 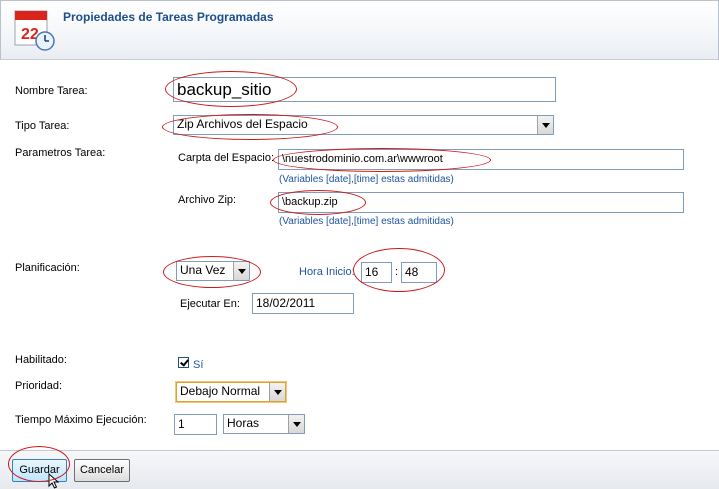 What do you see at coordinates (303, 303) in the screenshot?
I see `run-on-date-input: 18/02/2011` at bounding box center [303, 303].